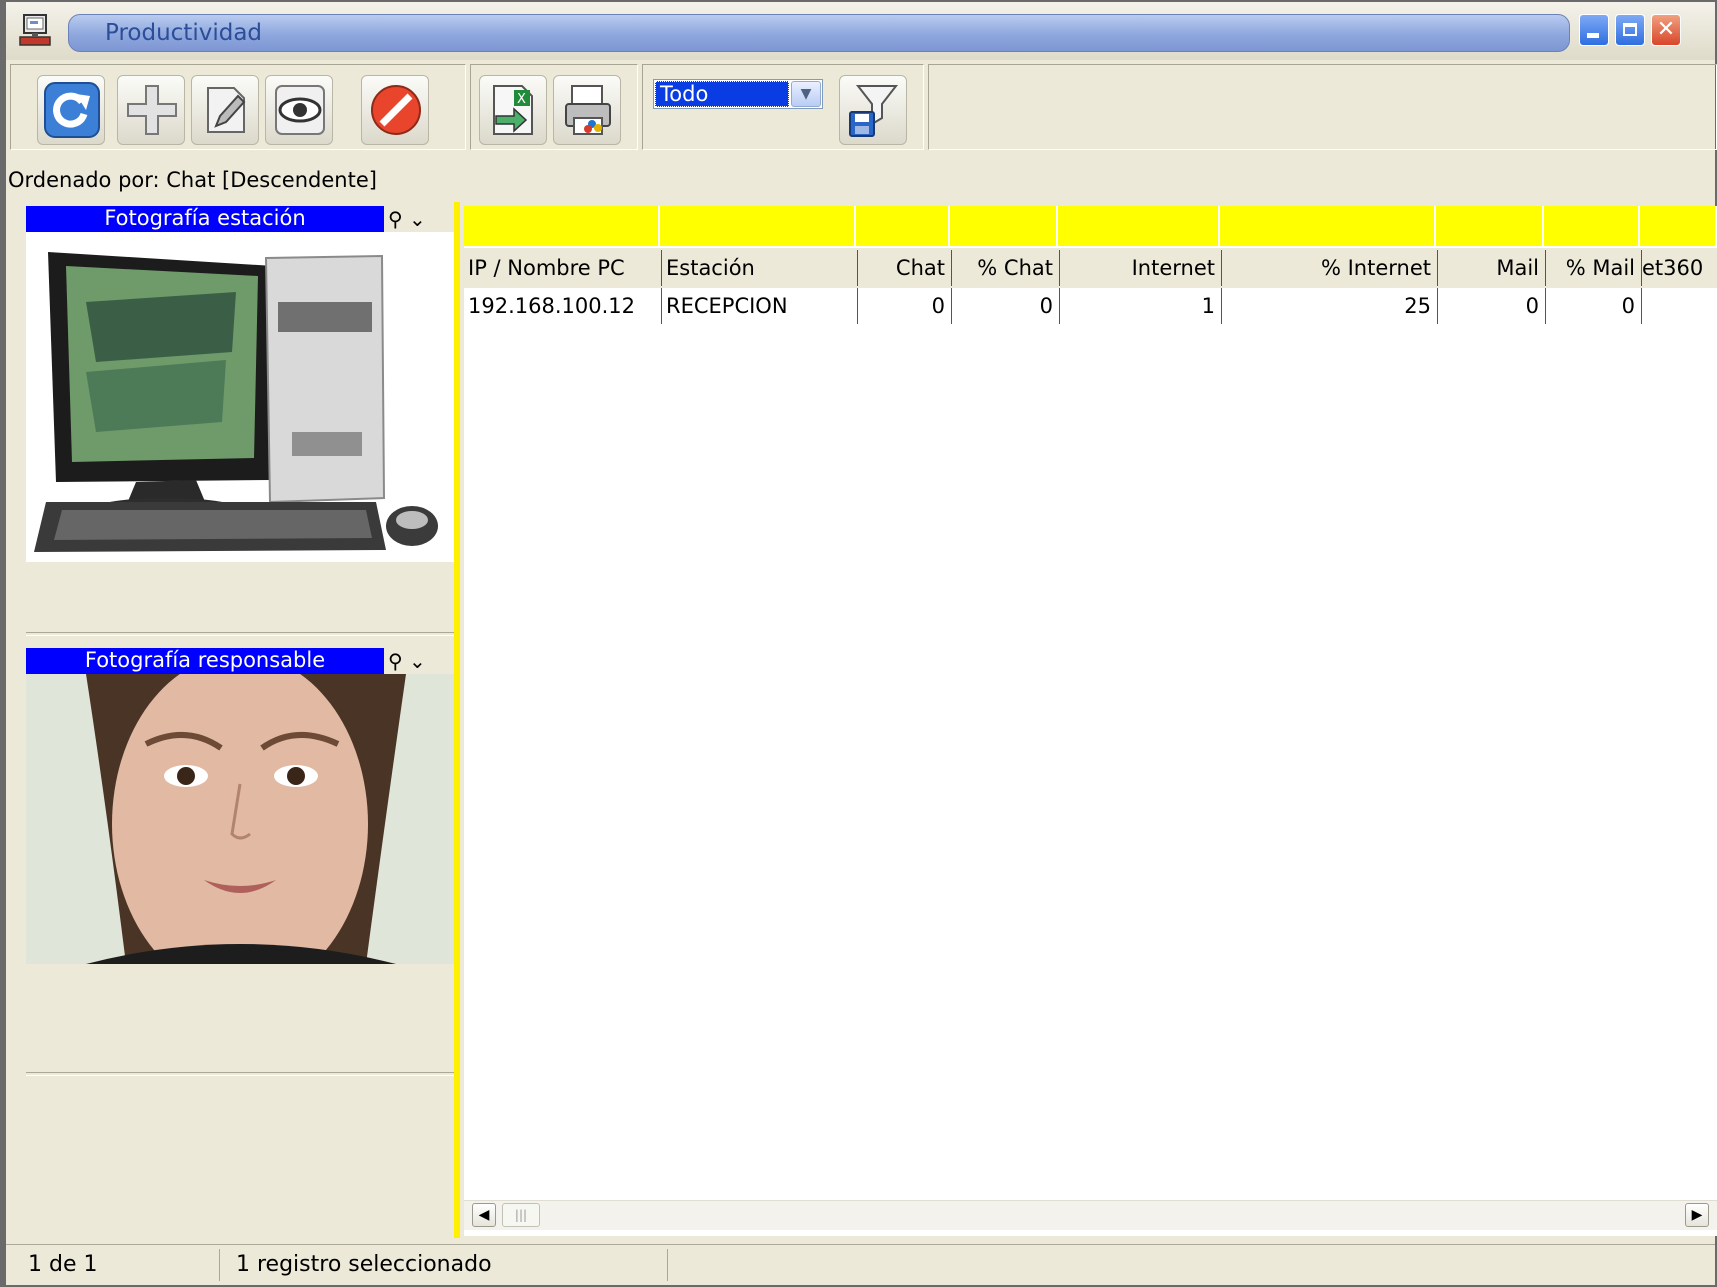 The image size is (1717, 1287). I want to click on table-row: 192.168.100.12 RECEPCION 0 0 1 25 0 0, so click(1090, 306).